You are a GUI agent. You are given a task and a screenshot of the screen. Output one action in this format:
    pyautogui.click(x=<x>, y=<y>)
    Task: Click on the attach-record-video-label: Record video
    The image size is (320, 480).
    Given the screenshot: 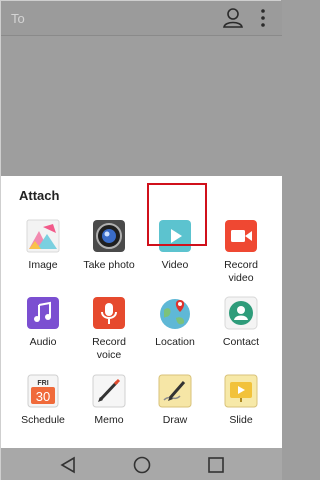 What is the action you would take?
    pyautogui.click(x=241, y=271)
    